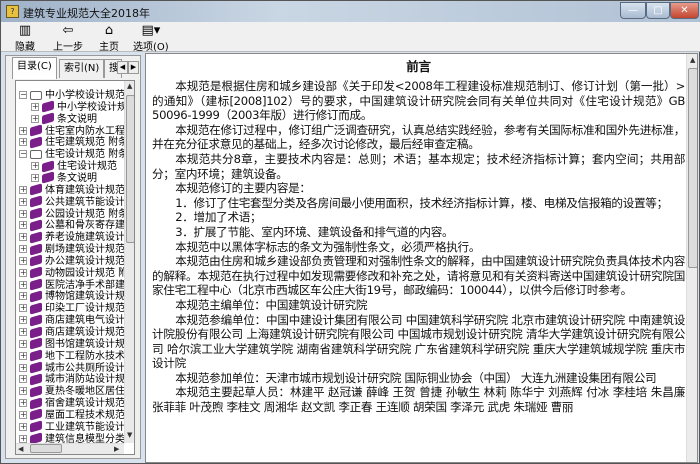 The width and height of the screenshot is (700, 464). What do you see at coordinates (72, 427) in the screenshot?
I see `tree-item: + 工业建筑节能设计` at bounding box center [72, 427].